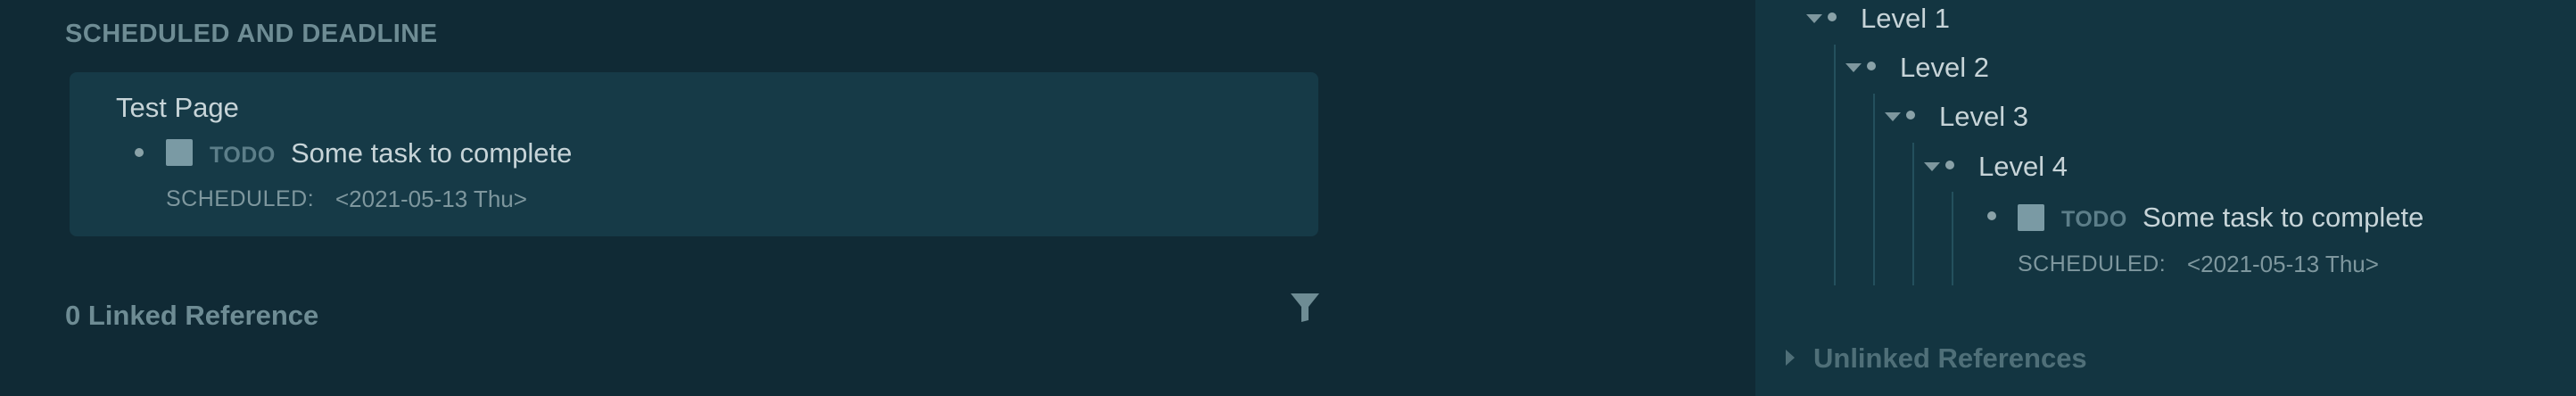  I want to click on level-1-label: Level 1, so click(1906, 19).